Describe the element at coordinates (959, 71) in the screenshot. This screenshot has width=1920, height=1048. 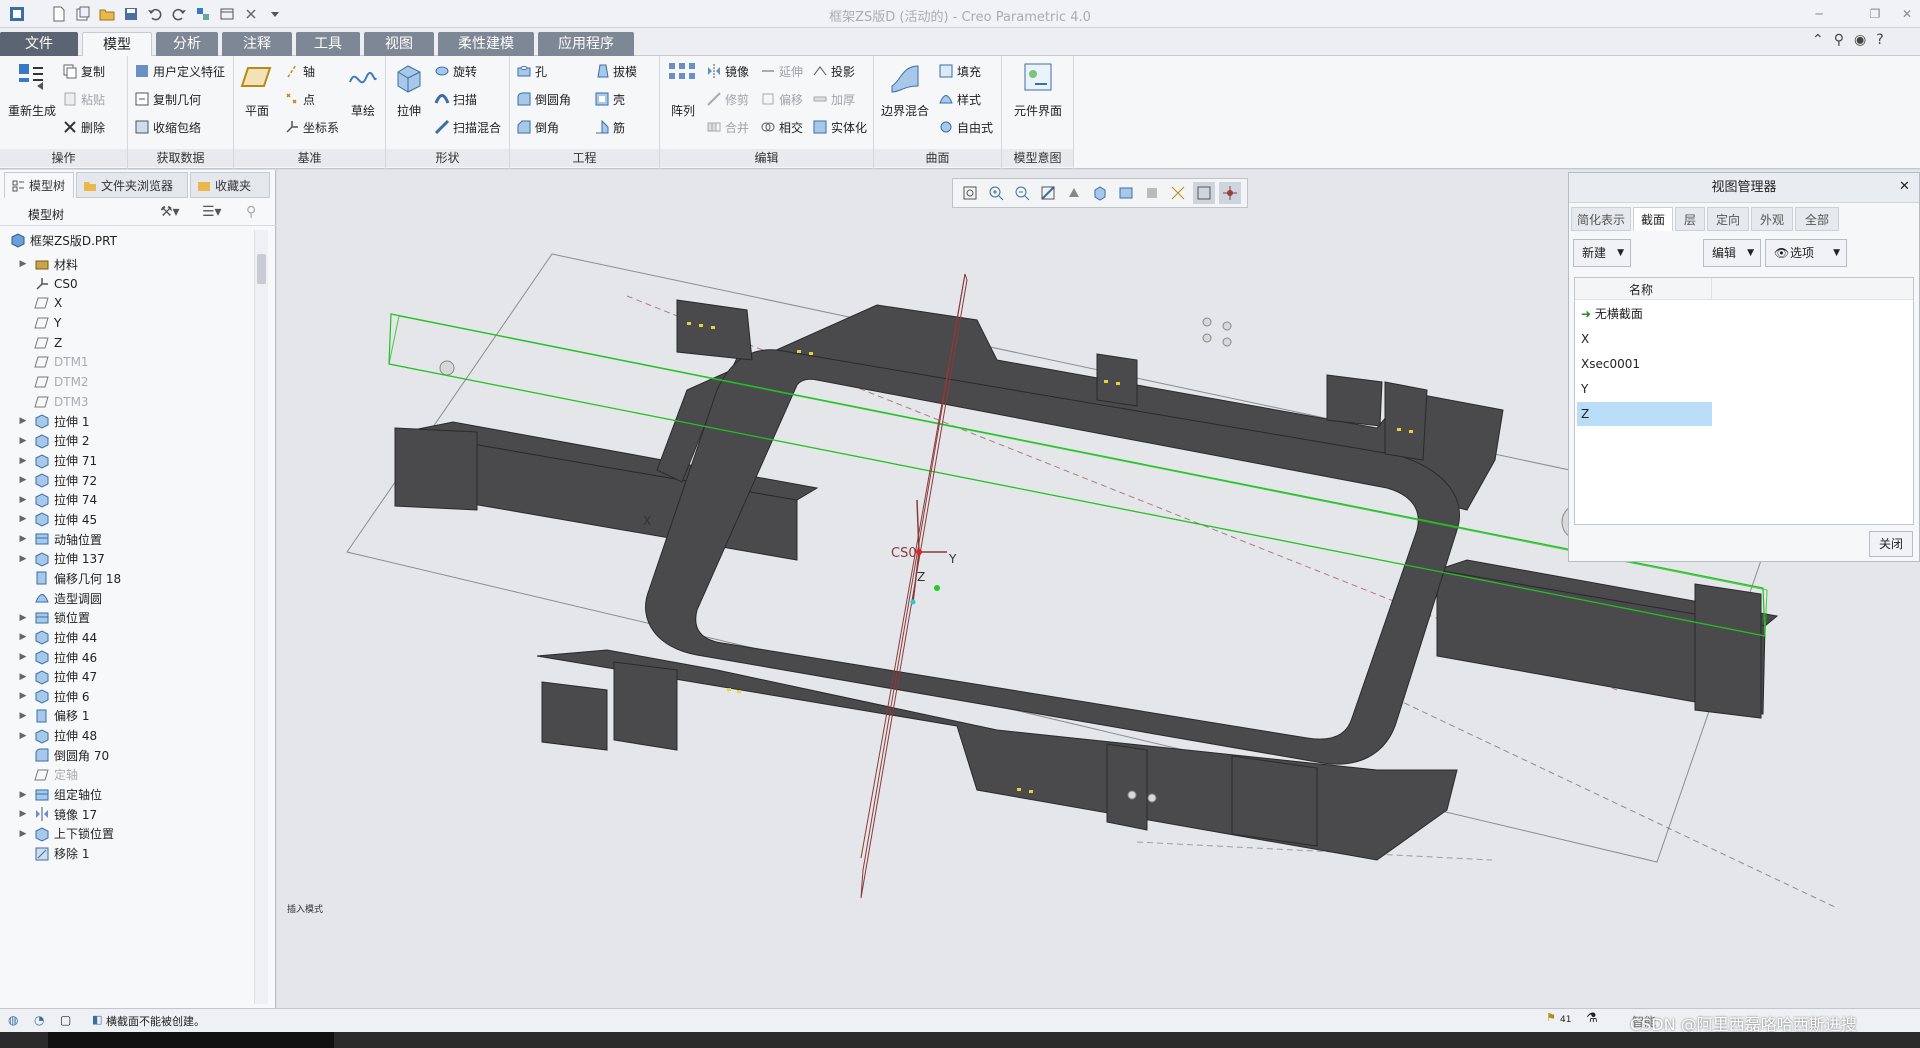
I see `fill-button: 填充` at that location.